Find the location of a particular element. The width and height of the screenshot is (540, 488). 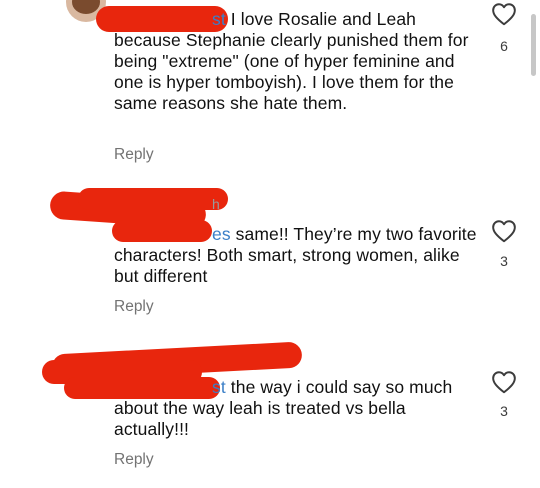

scrollbar is located at coordinates (533, 45).